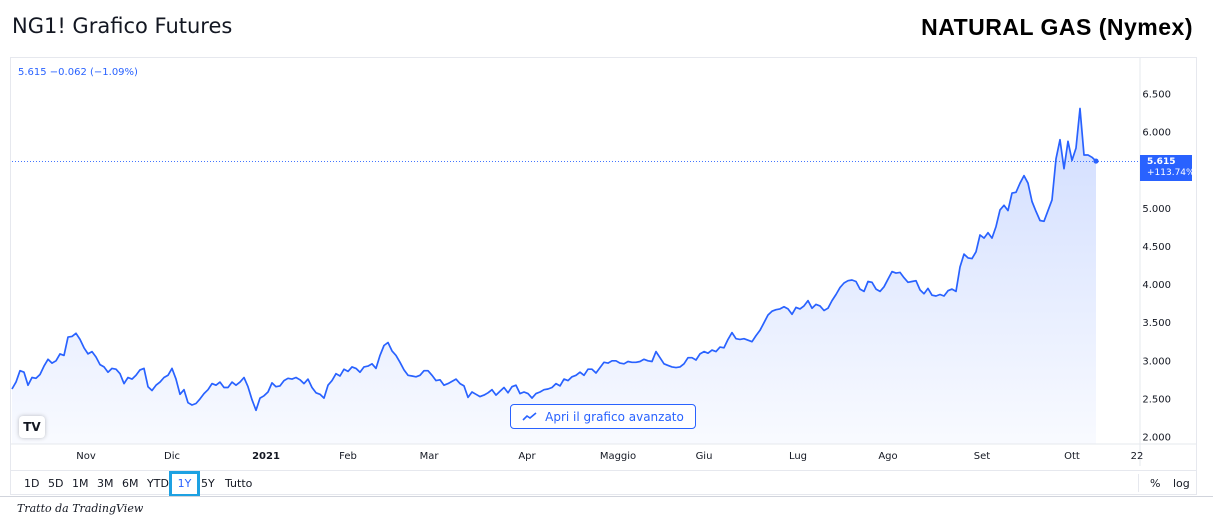 This screenshot has width=1213, height=521. I want to click on range-button-6m: 6M, so click(130, 484).